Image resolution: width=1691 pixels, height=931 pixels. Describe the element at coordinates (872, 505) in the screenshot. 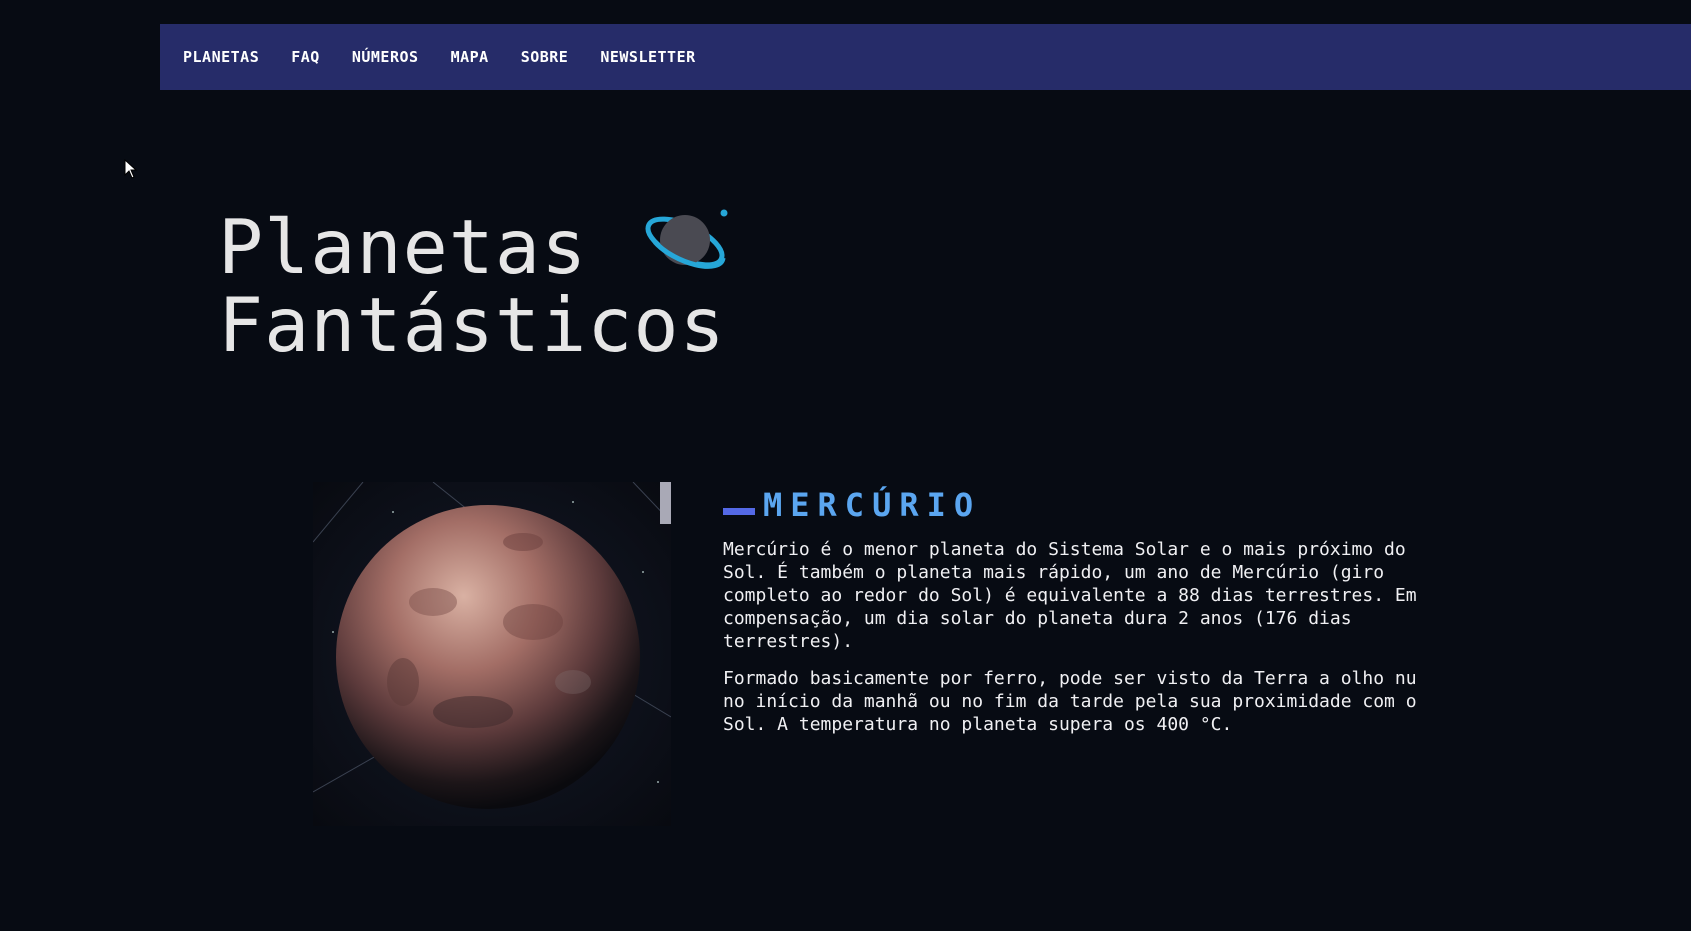

I see `planet-name: MERCÚRIO` at that location.